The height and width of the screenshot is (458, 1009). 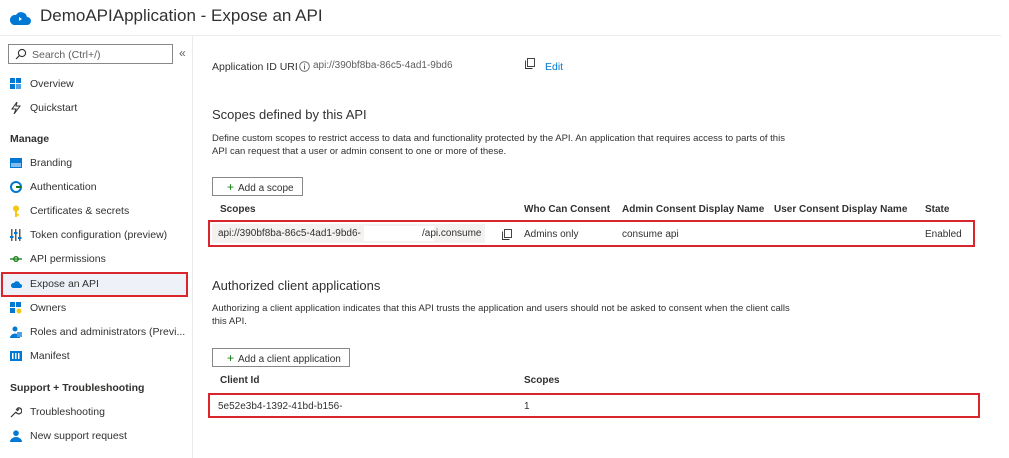 I want to click on quickstart-icon, so click(x=16, y=108).